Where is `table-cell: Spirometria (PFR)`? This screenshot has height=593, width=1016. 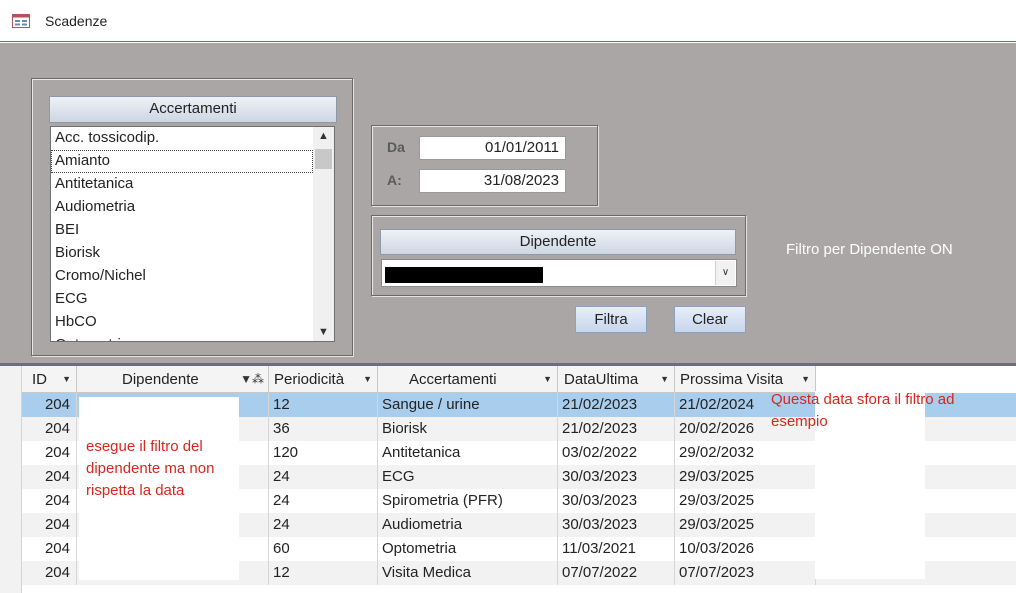 table-cell: Spirometria (PFR) is located at coordinates (468, 501).